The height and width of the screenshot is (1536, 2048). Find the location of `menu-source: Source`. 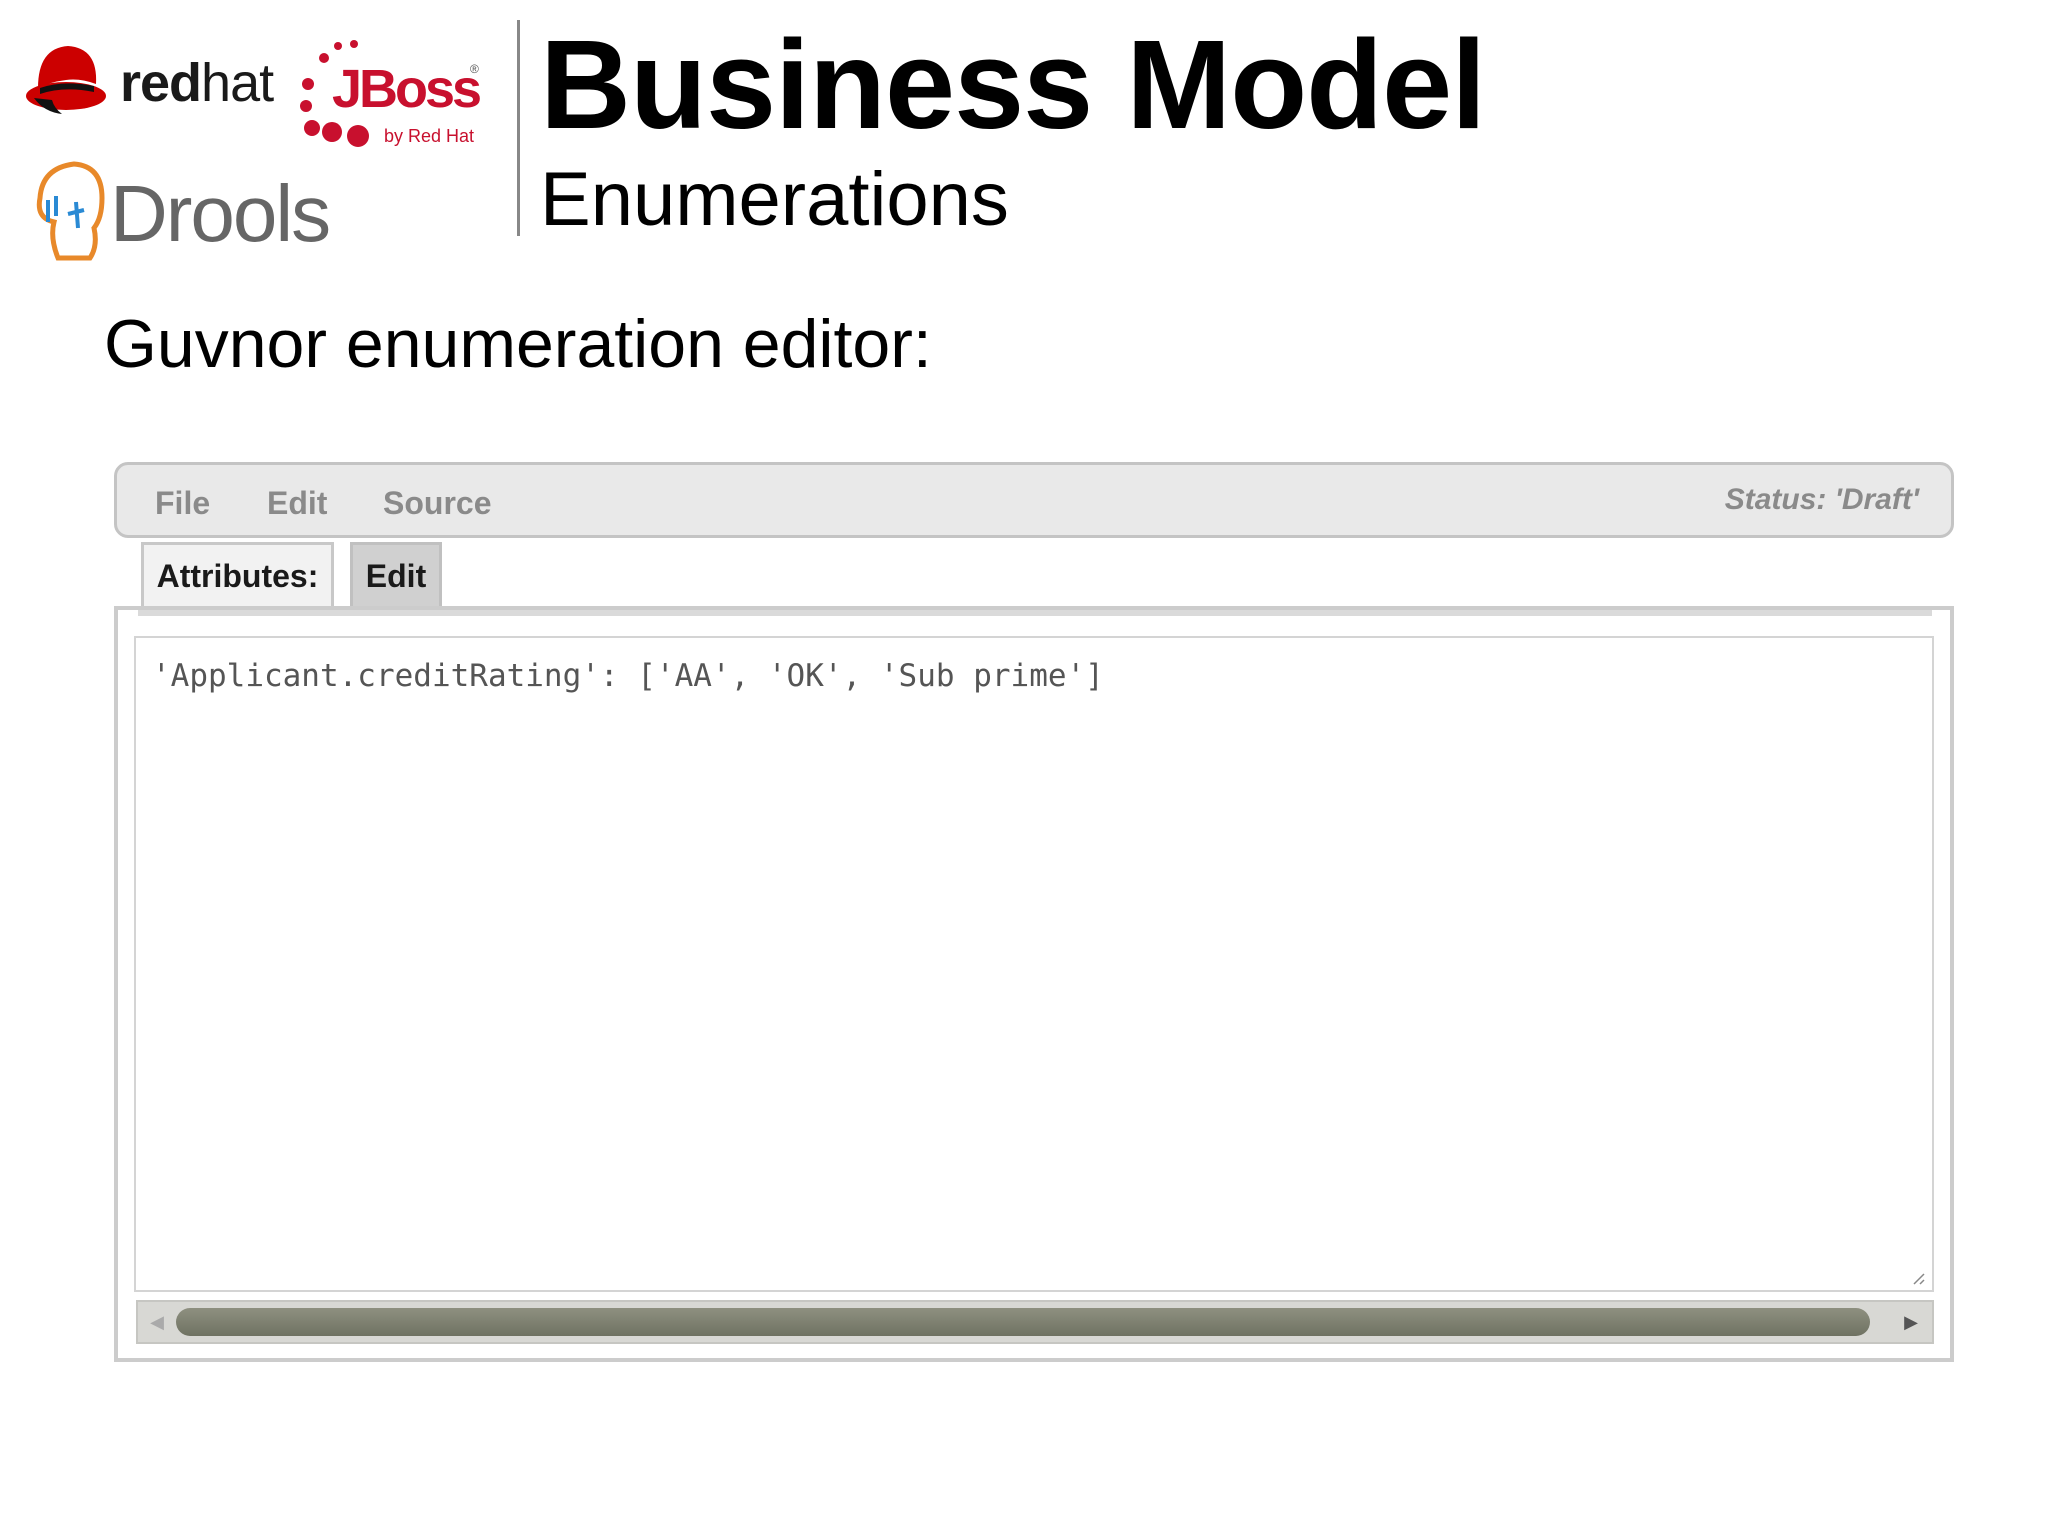

menu-source: Source is located at coordinates (437, 503).